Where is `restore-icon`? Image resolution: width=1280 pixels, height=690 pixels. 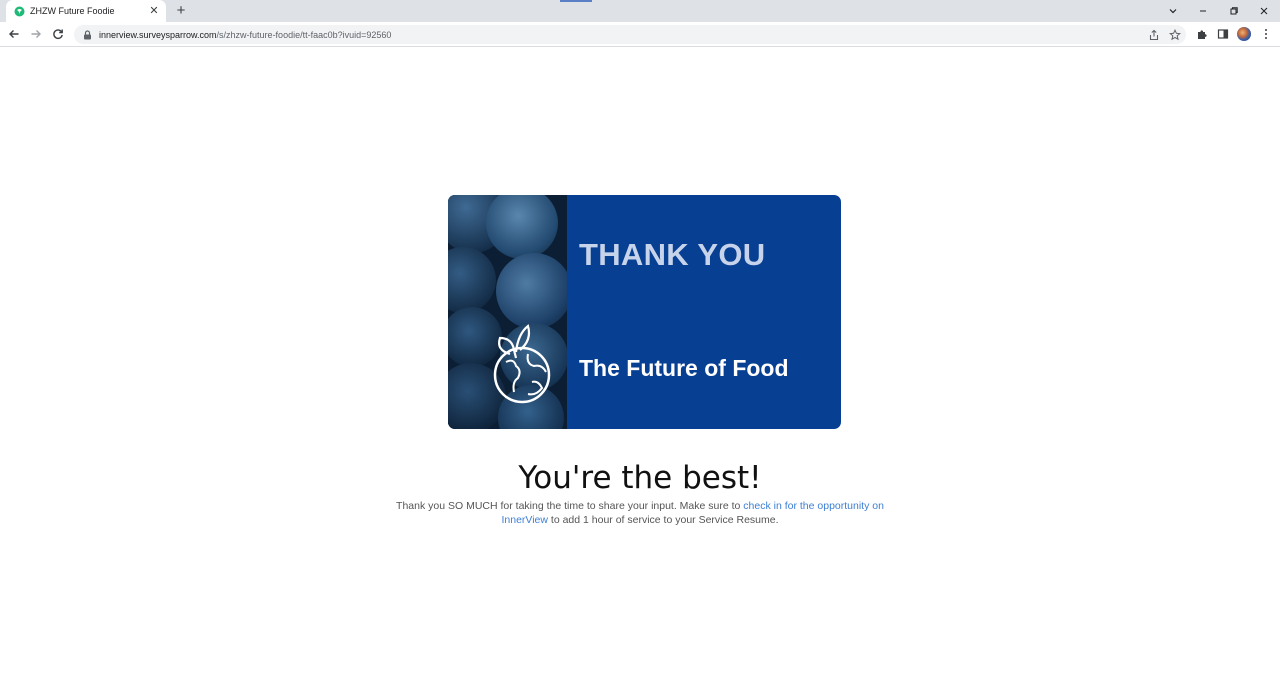 restore-icon is located at coordinates (1234, 11).